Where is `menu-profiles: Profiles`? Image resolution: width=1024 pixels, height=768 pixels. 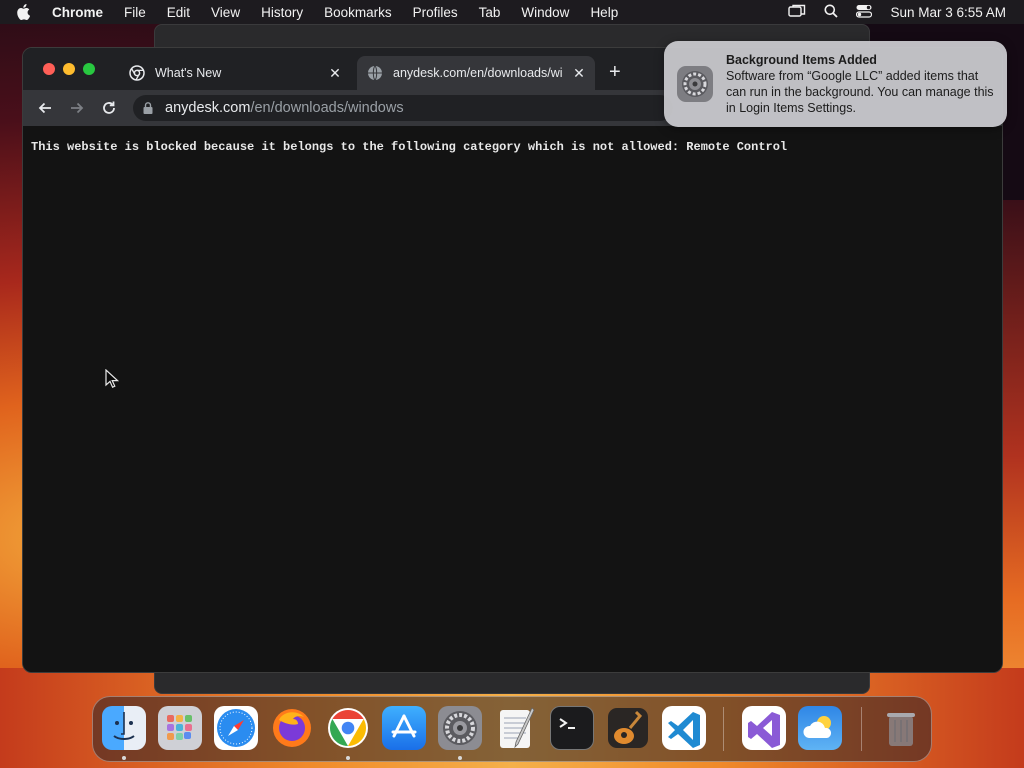 menu-profiles: Profiles is located at coordinates (435, 12).